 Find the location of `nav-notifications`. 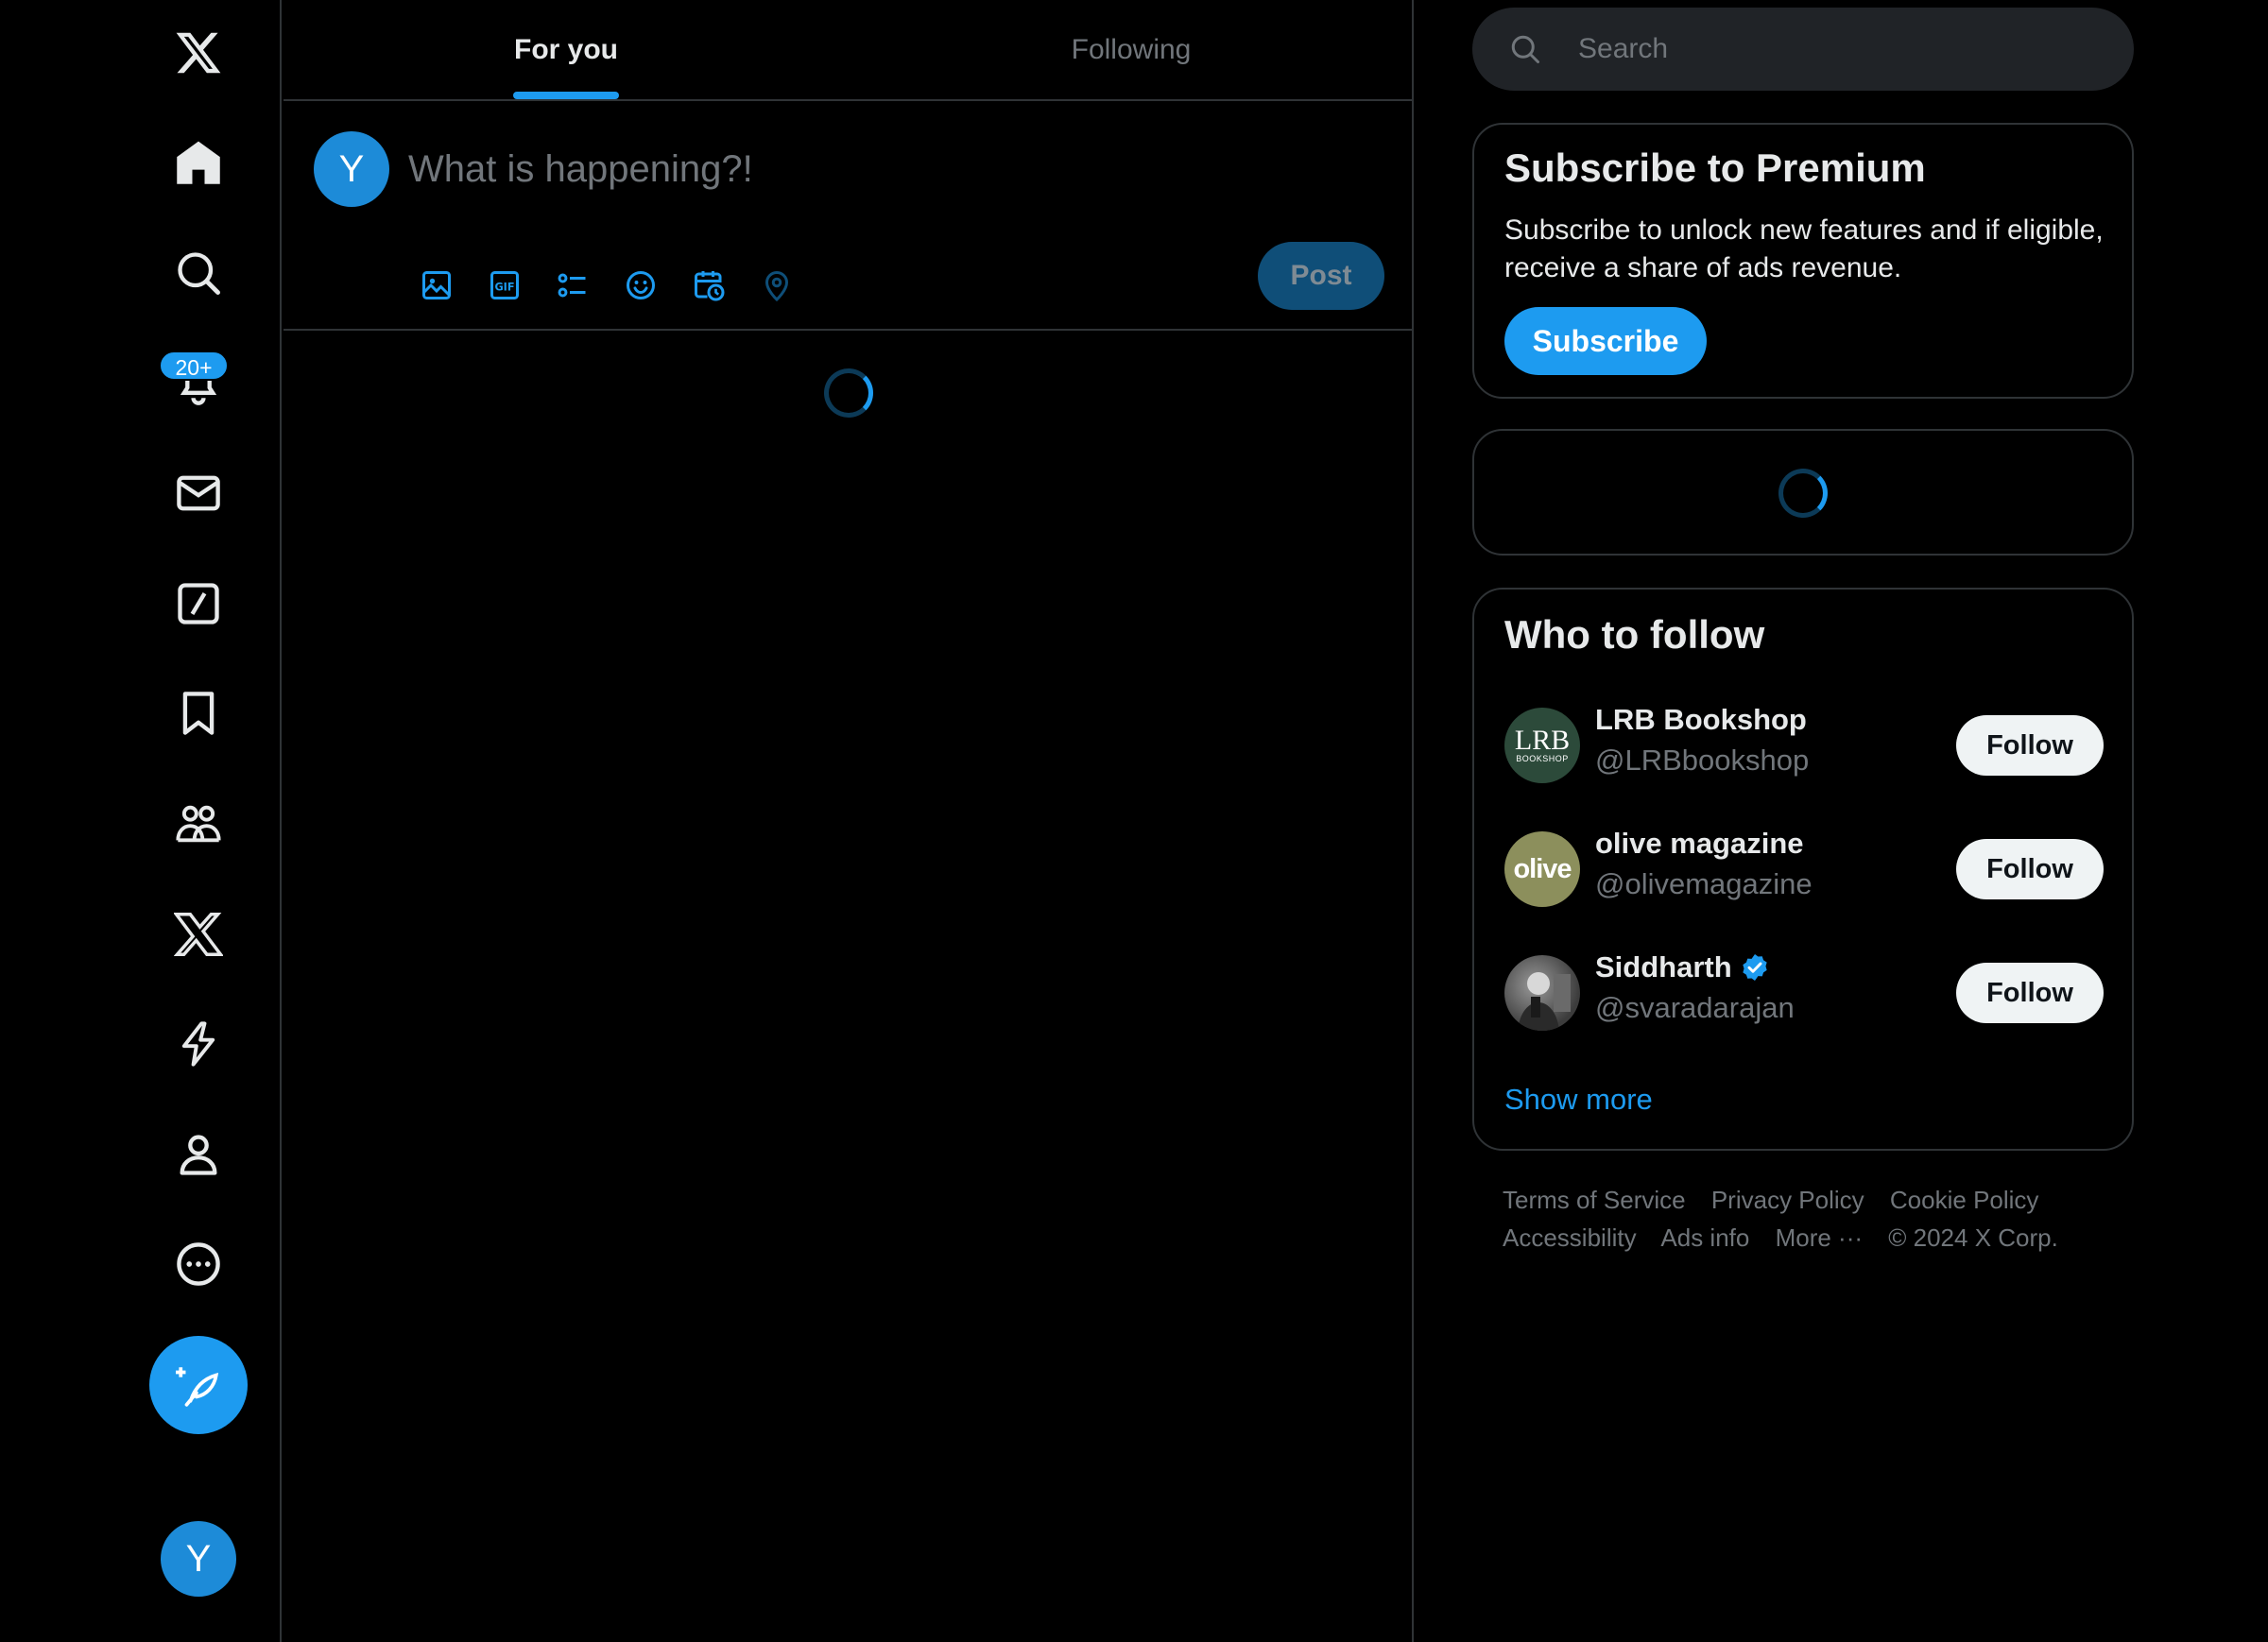

nav-notifications is located at coordinates (198, 382).